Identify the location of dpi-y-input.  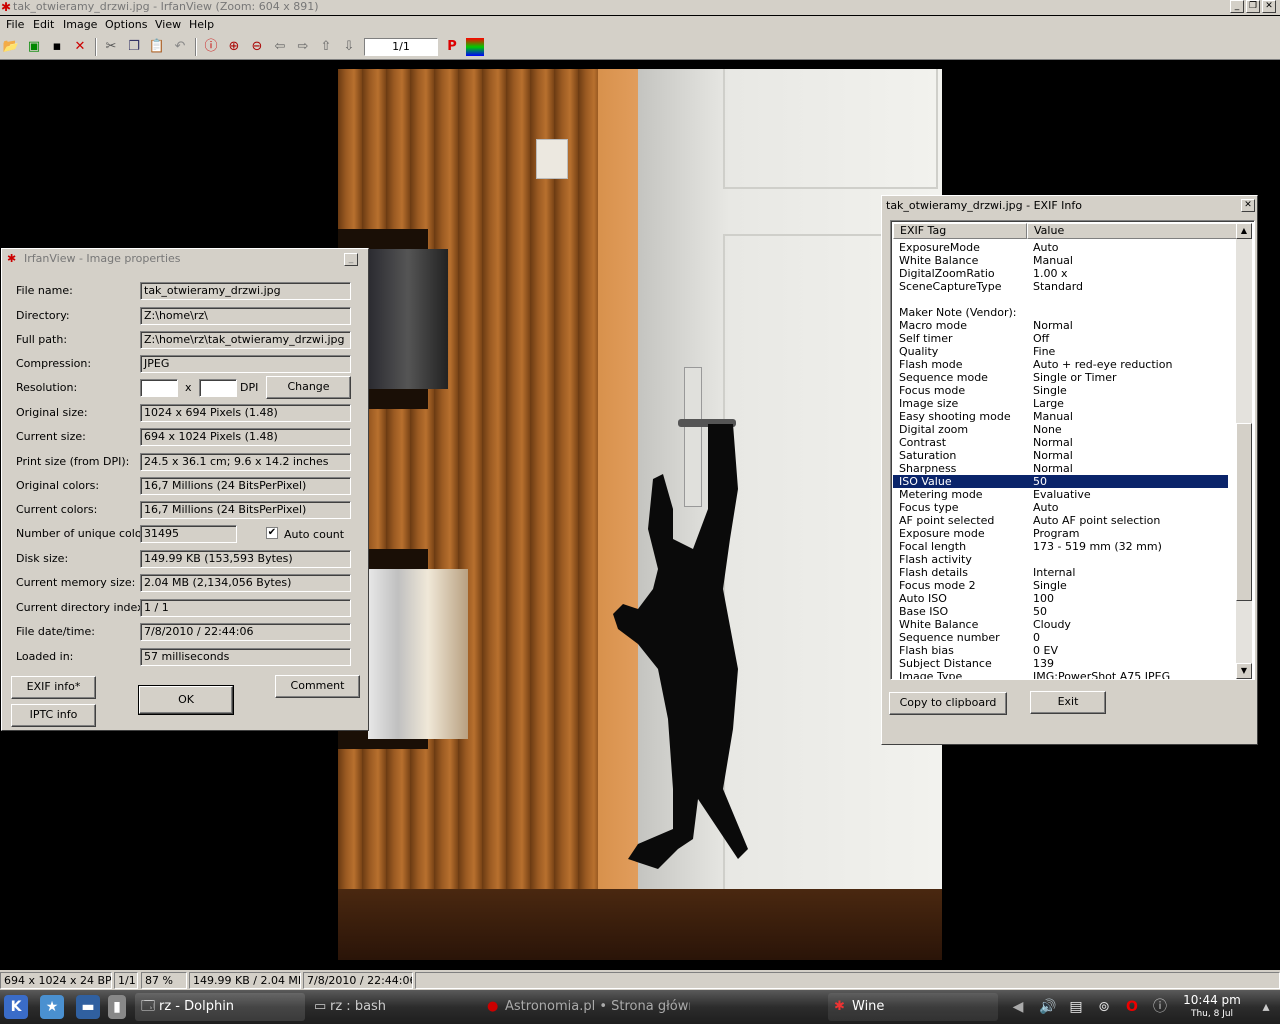
(218, 388).